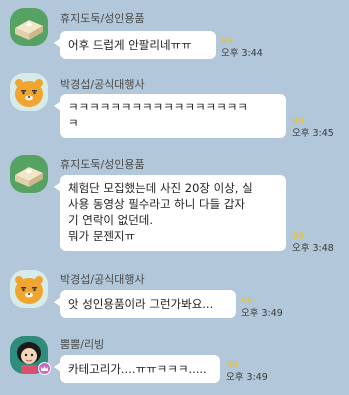  Describe the element at coordinates (158, 107) in the screenshot. I see `message-line: ㅋㅋㅋㅋㅋㅋㅋㅋㅋㅋㅋㅋㅋㅋㅋㅋㅋ` at that location.